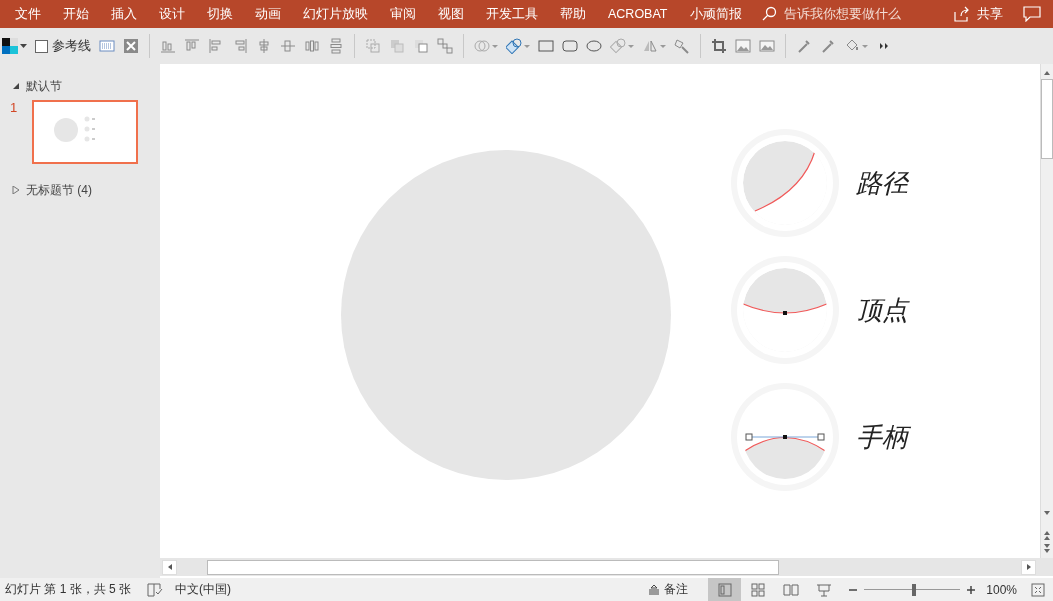  I want to click on reading-view-icon, so click(790, 589).